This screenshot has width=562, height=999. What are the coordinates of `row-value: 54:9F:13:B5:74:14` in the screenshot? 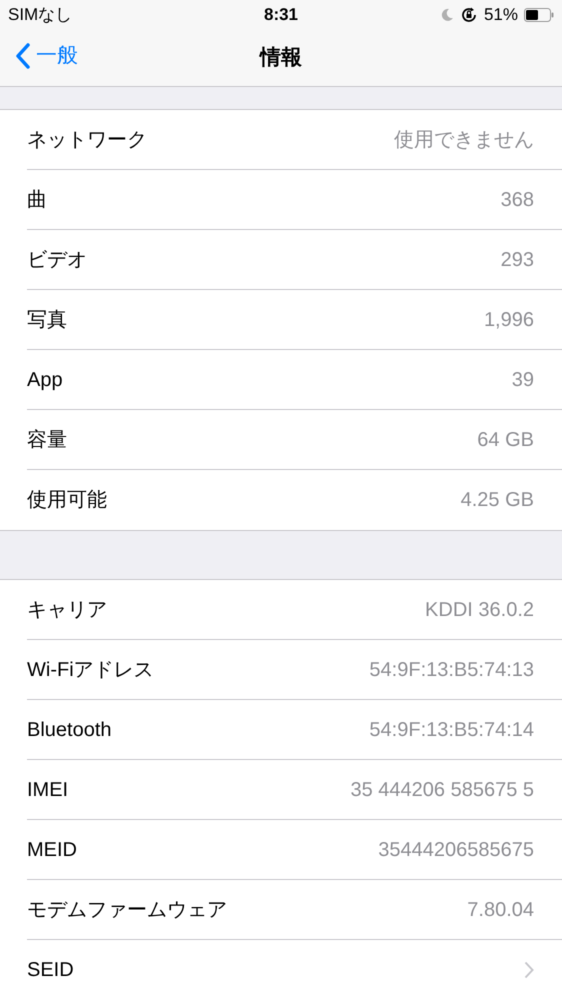 It's located at (451, 730).